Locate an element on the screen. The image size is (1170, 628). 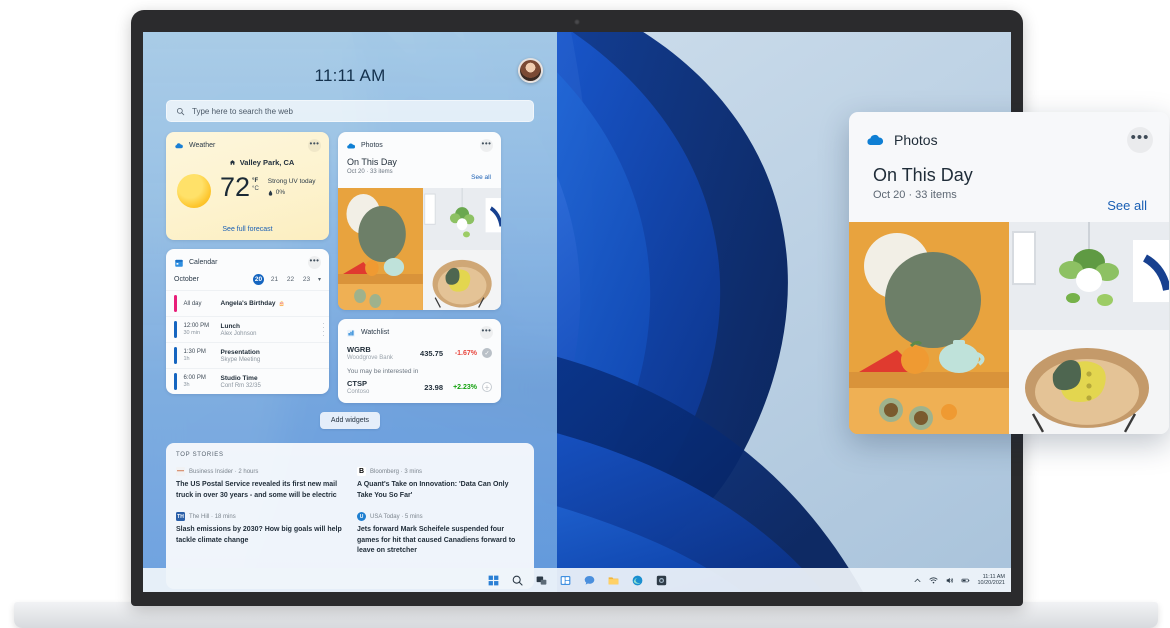
callout-heading: On This Day is located at coordinates (923, 175).